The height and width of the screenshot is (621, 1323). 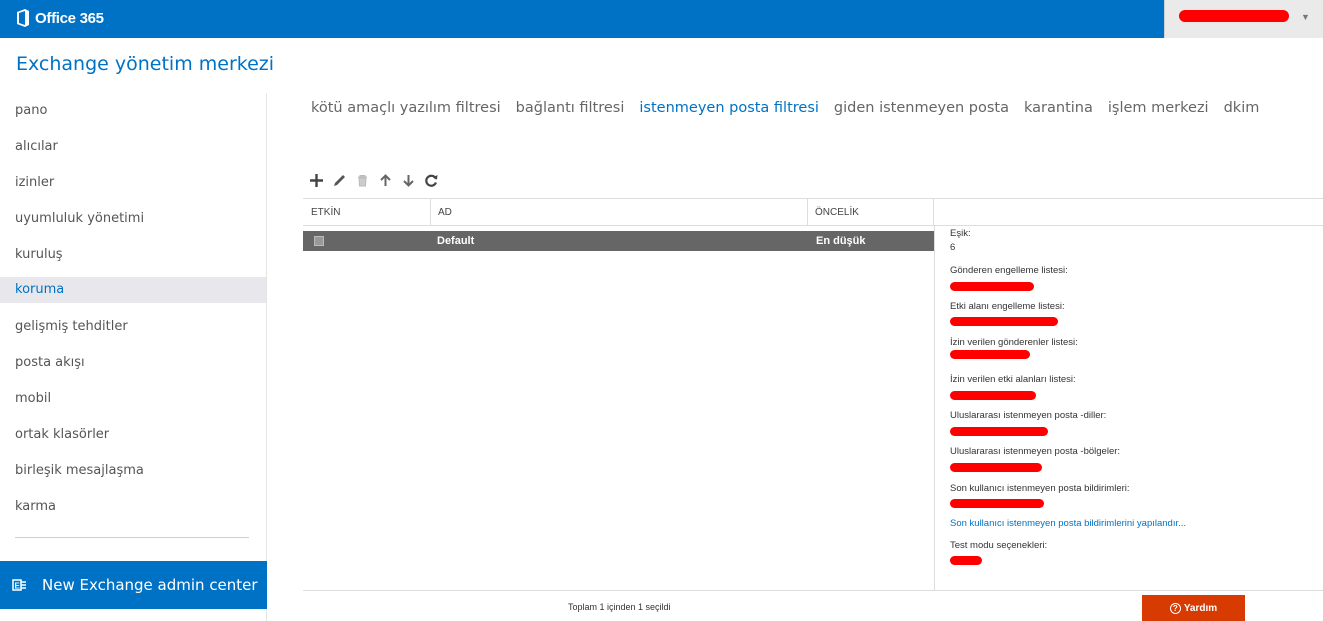 I want to click on svg-text: E, so click(x=18, y=586).